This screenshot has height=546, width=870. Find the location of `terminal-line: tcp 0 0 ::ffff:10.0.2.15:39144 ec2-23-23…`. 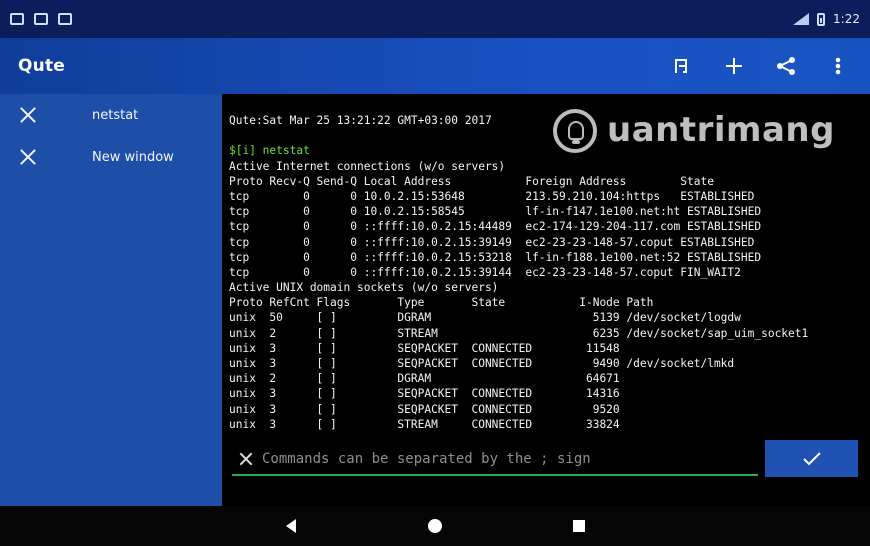

terminal-line: tcp 0 0 ::ffff:10.0.2.15:39144 ec2-23-23… is located at coordinates (485, 272).